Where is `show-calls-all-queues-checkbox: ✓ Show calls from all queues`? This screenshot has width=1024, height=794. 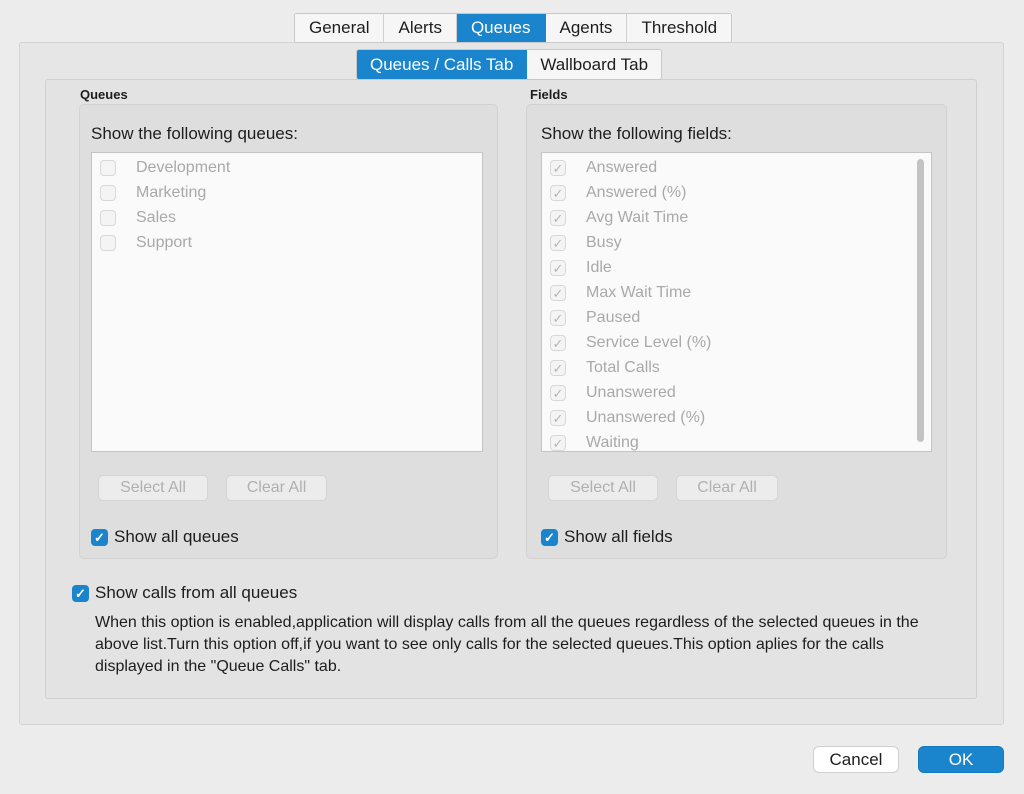
show-calls-all-queues-checkbox: ✓ Show calls from all queues is located at coordinates (184, 593).